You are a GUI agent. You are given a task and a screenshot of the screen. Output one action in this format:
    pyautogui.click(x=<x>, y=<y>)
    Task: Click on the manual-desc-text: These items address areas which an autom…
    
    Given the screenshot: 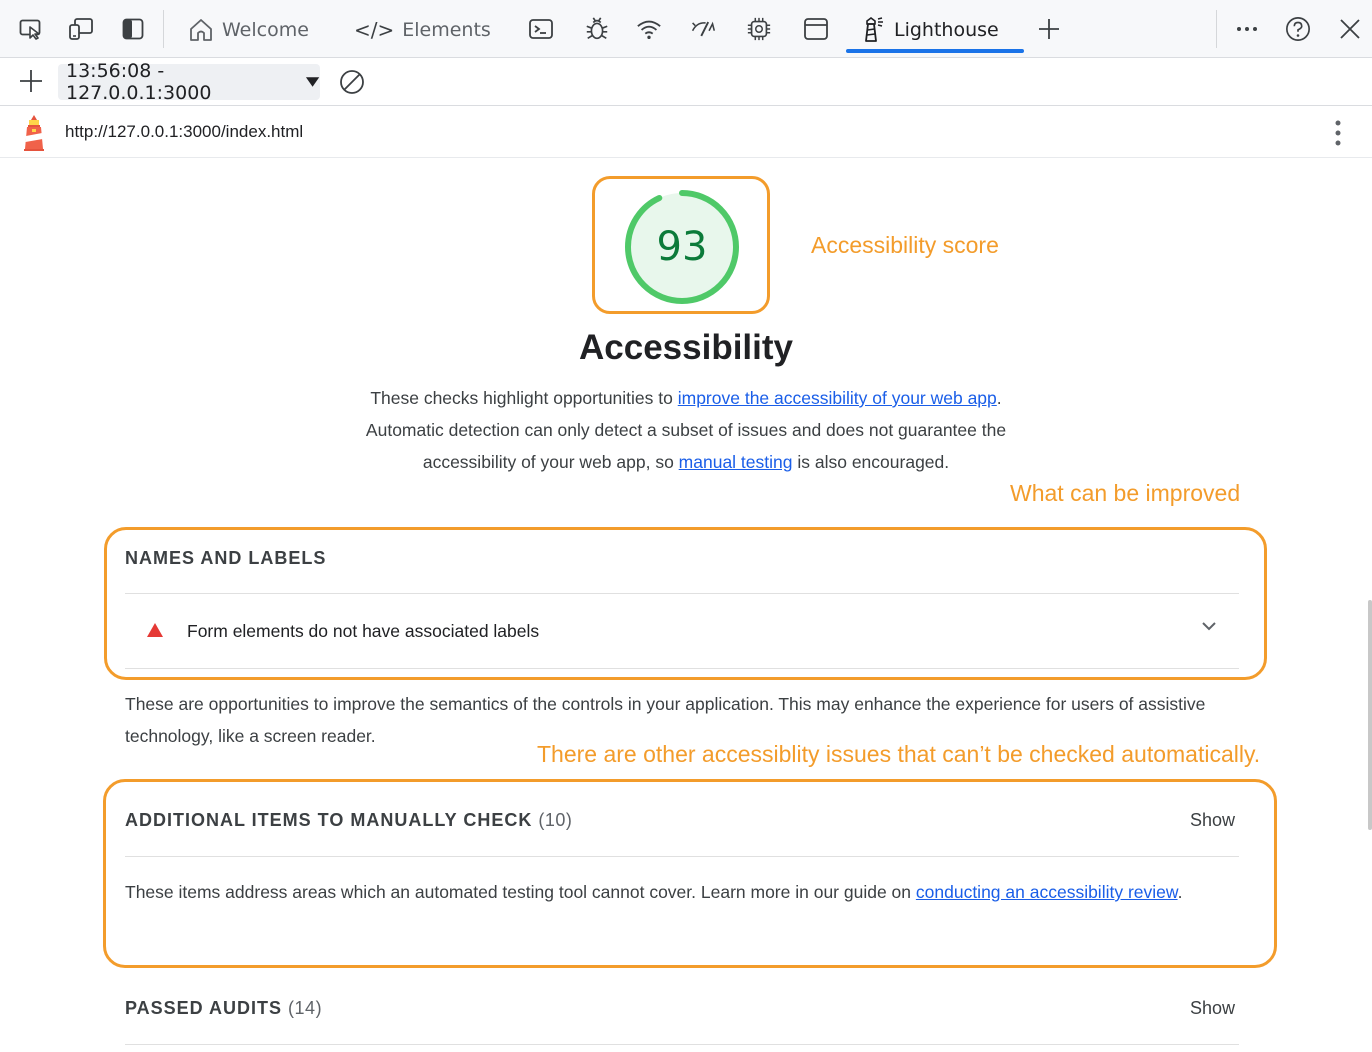 What is the action you would take?
    pyautogui.click(x=520, y=892)
    